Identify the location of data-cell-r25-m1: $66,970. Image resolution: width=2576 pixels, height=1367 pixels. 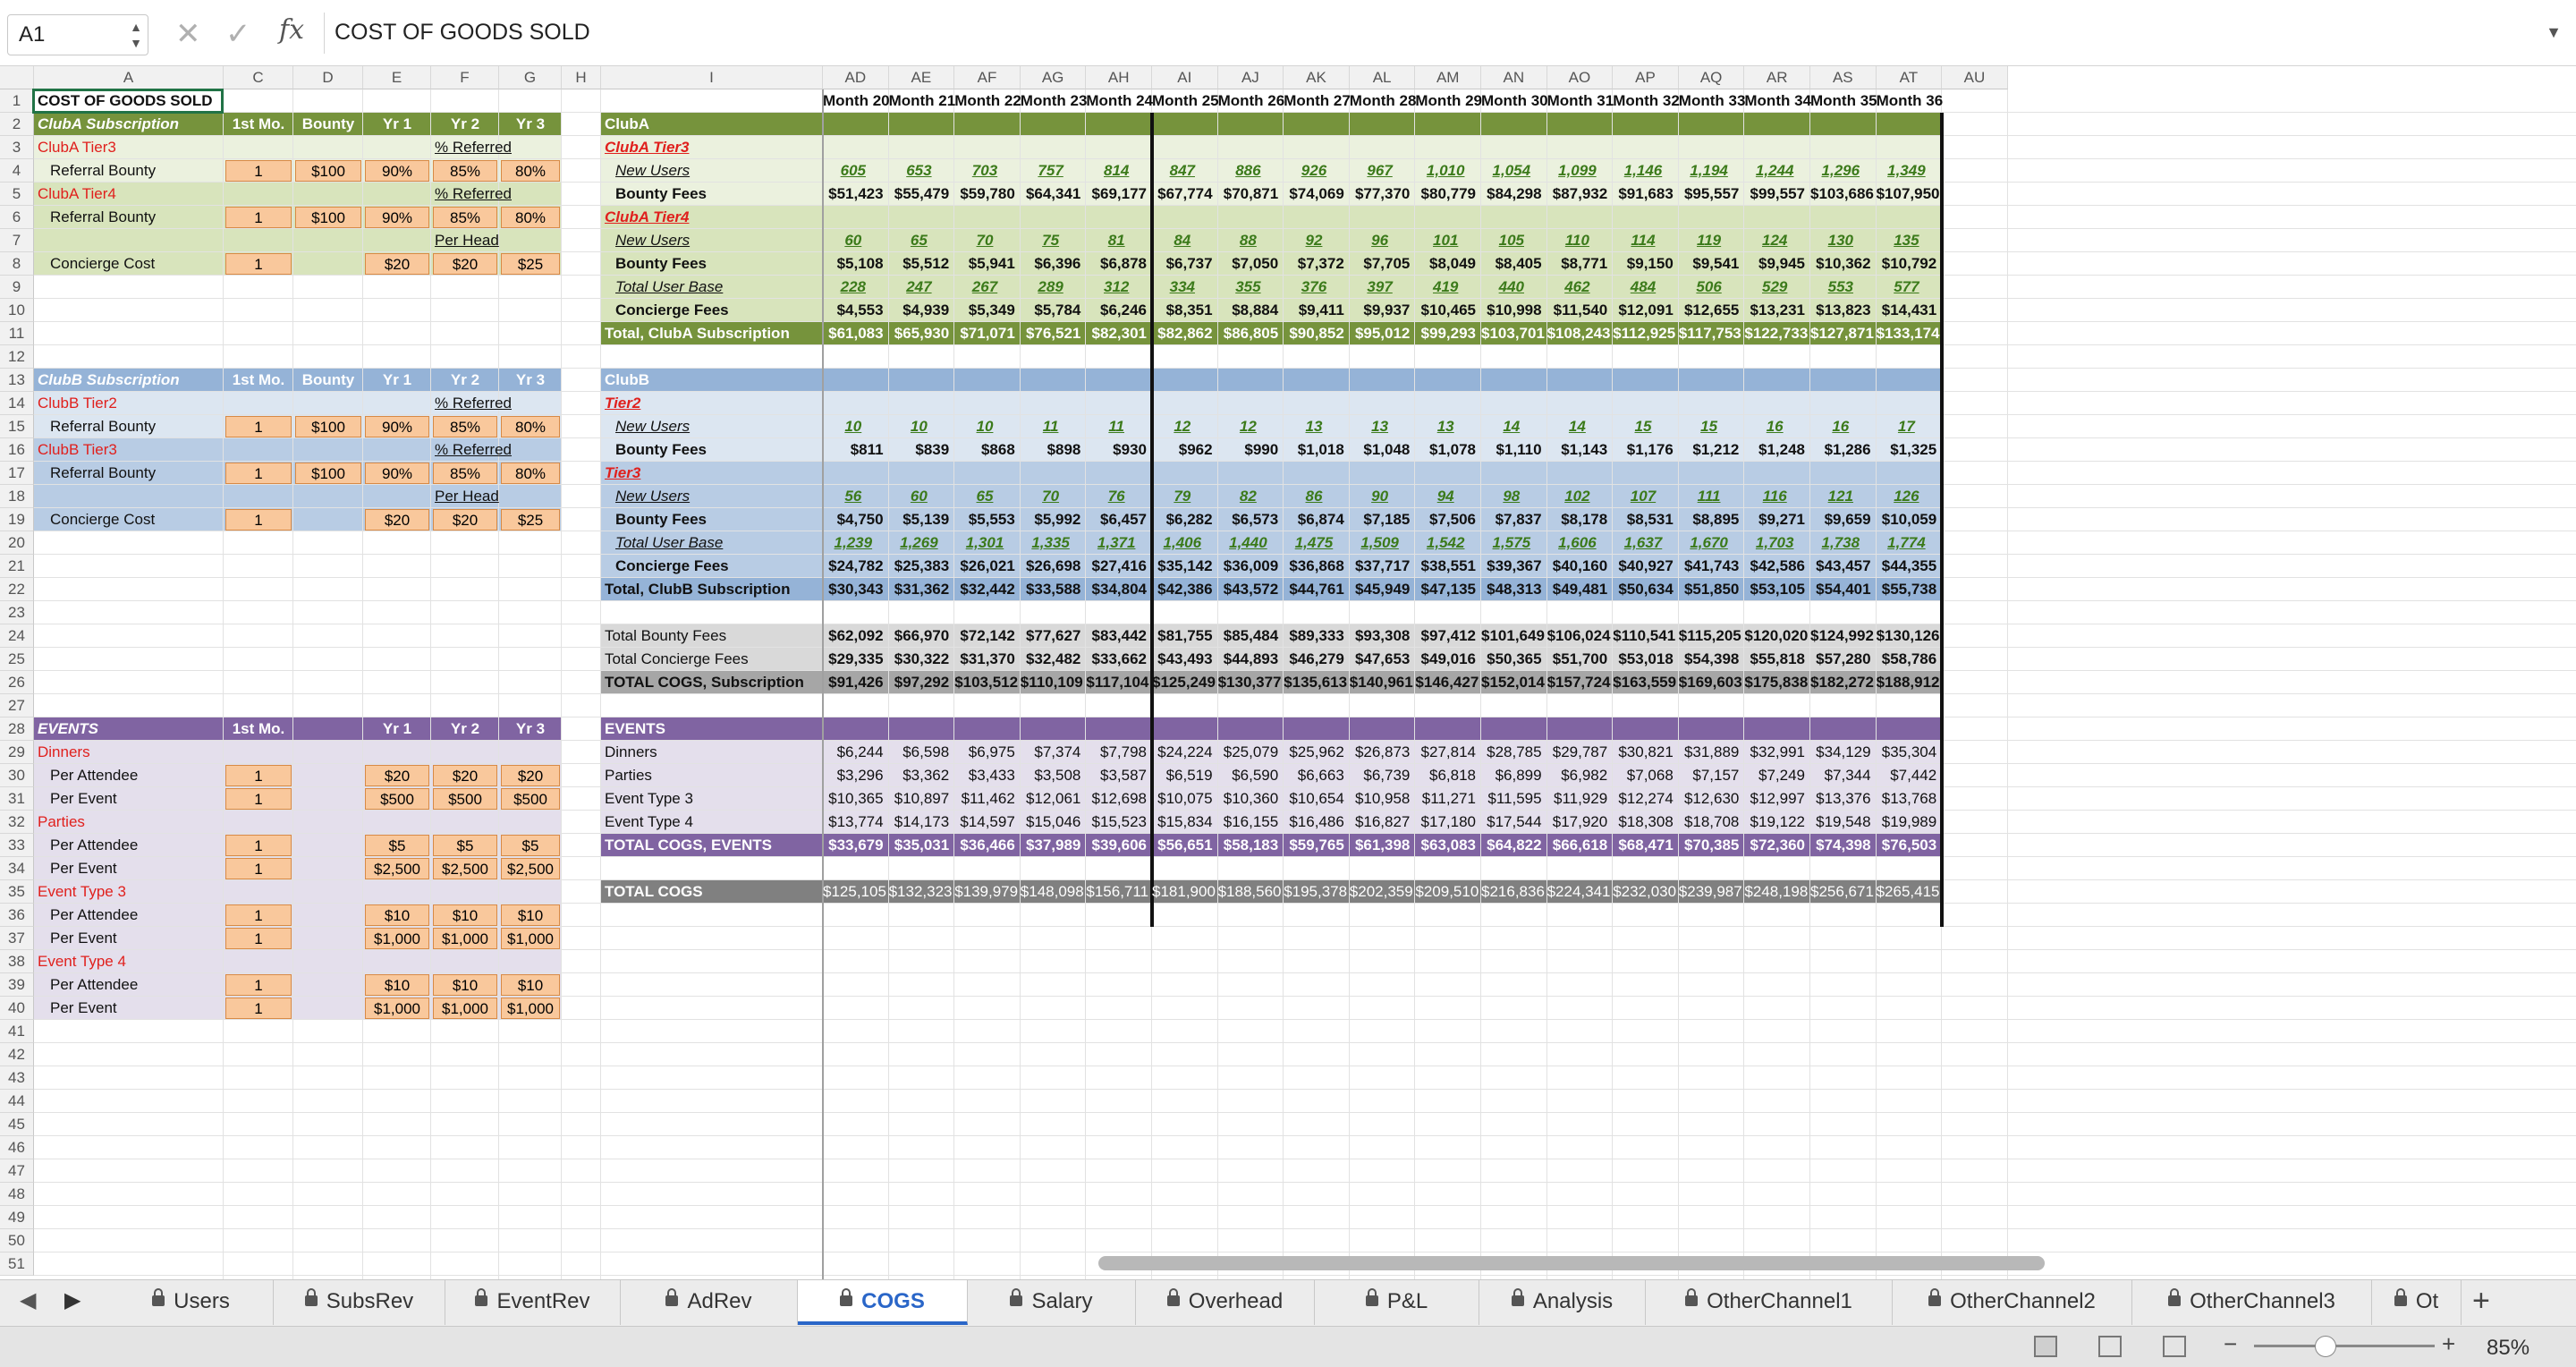
(922, 636).